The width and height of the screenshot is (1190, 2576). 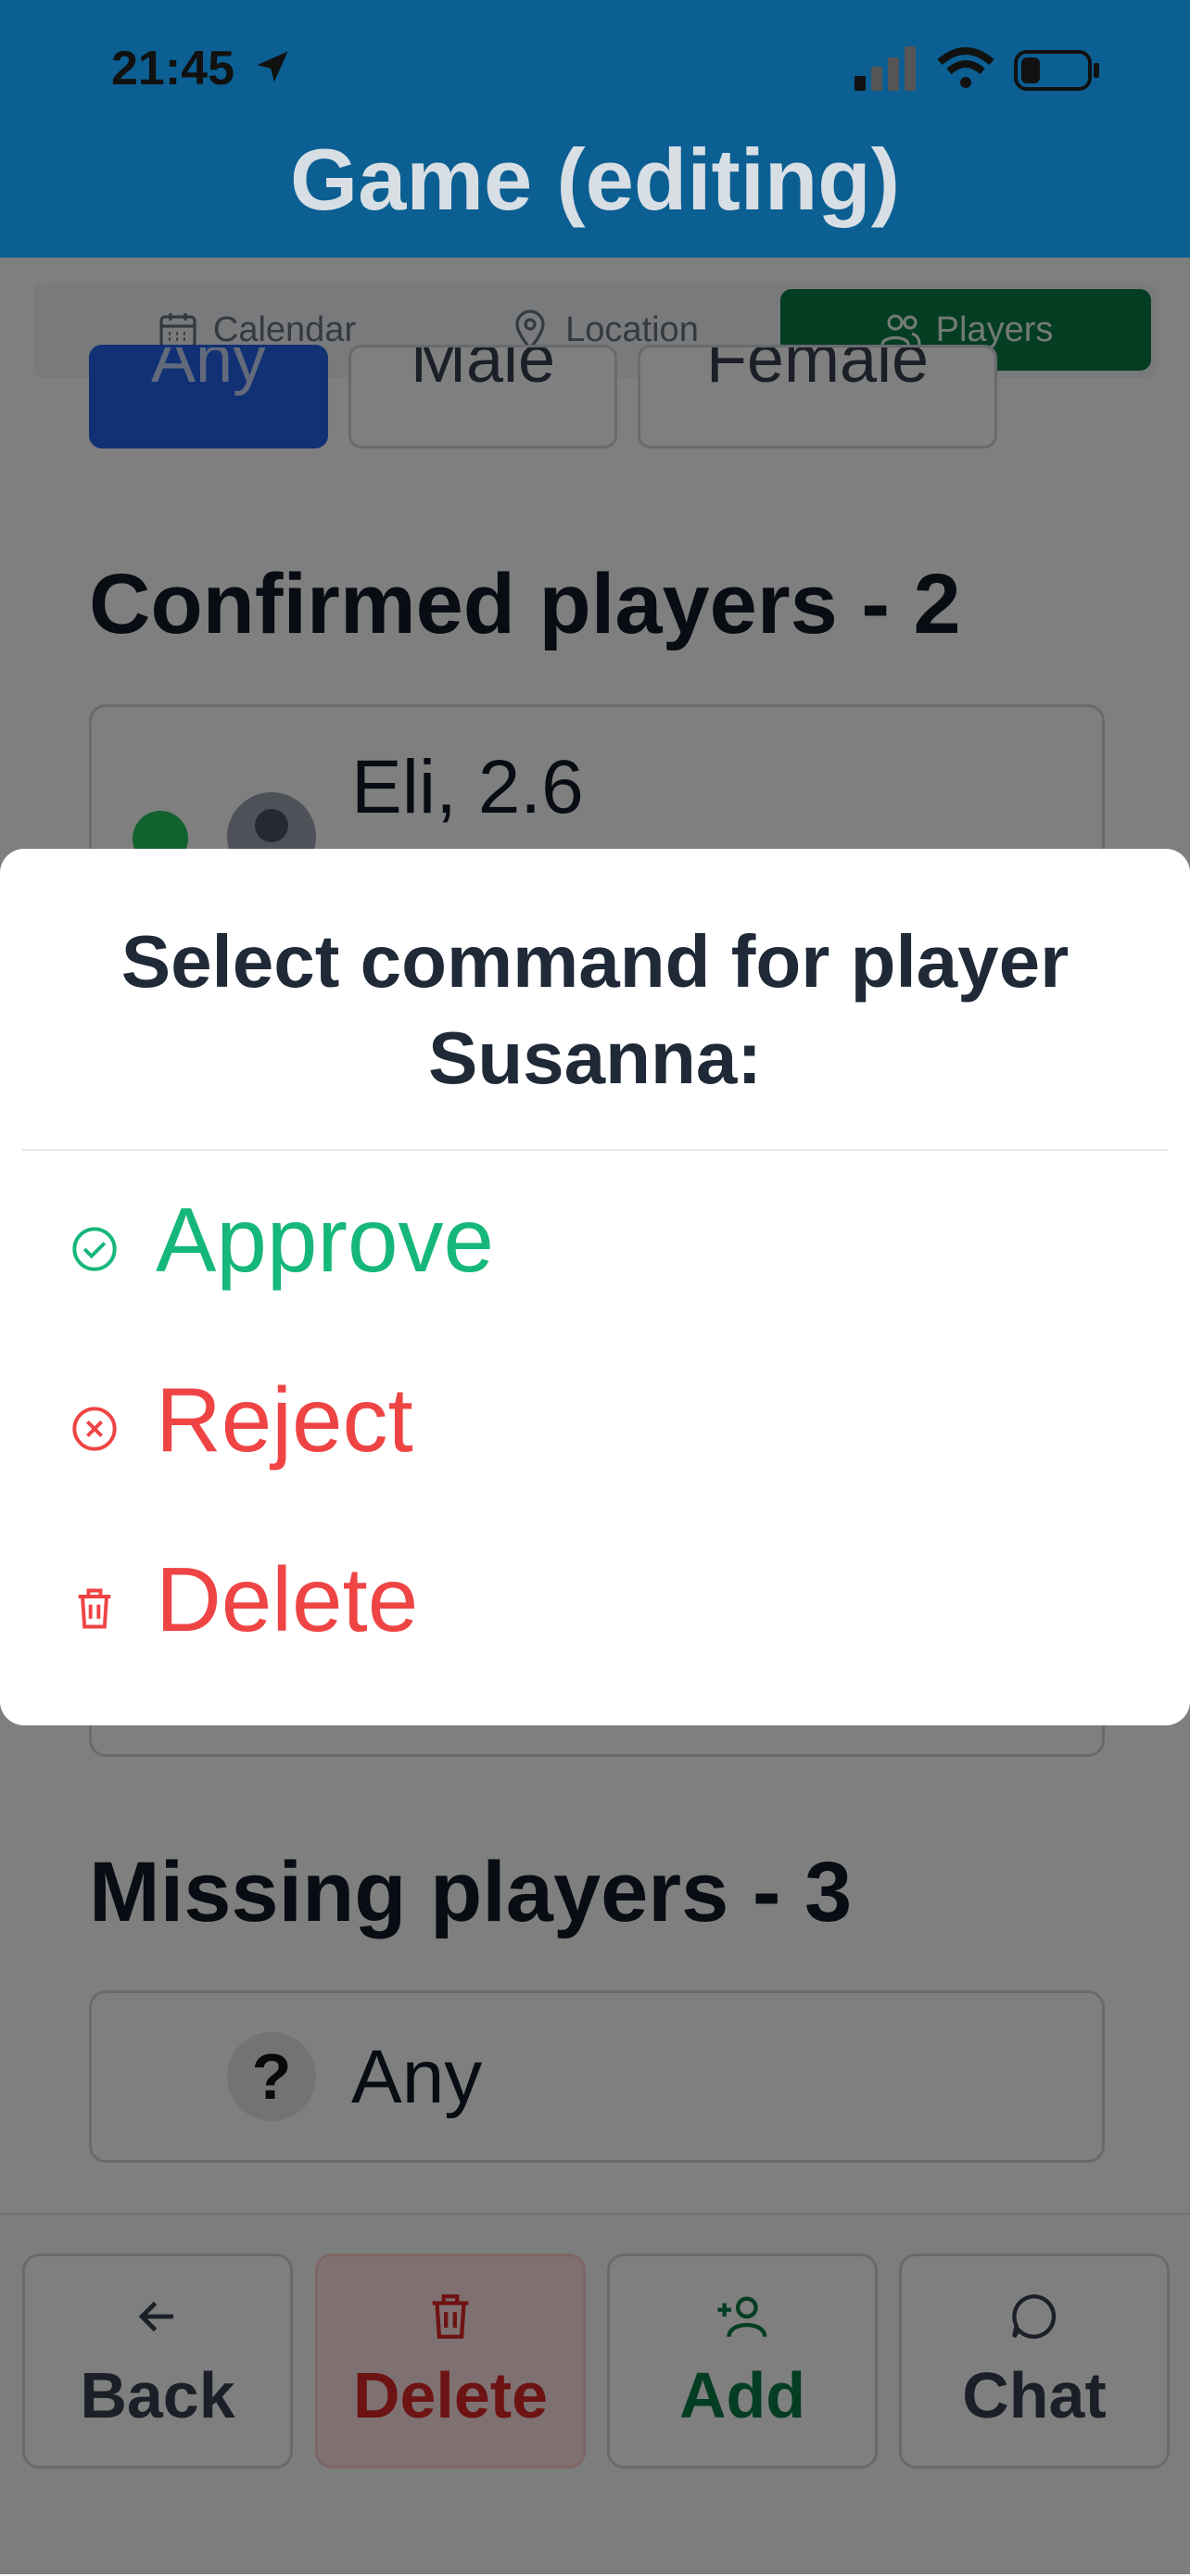 What do you see at coordinates (965, 68) in the screenshot?
I see `wifi-icon` at bounding box center [965, 68].